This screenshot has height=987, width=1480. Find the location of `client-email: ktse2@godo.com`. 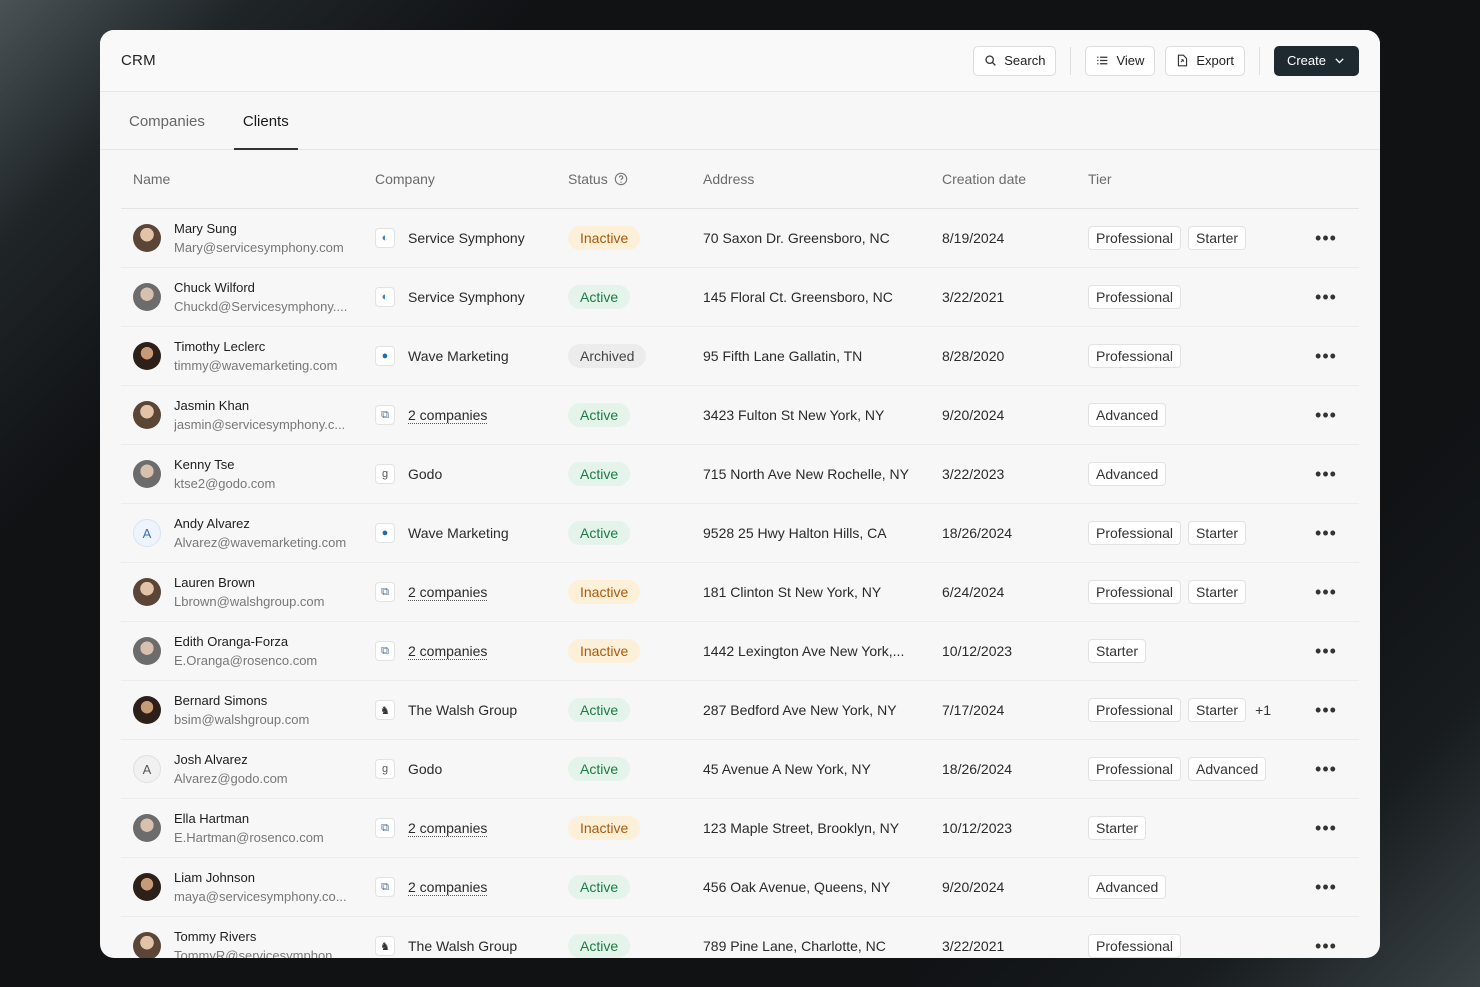

client-email: ktse2@godo.com is located at coordinates (225, 483).